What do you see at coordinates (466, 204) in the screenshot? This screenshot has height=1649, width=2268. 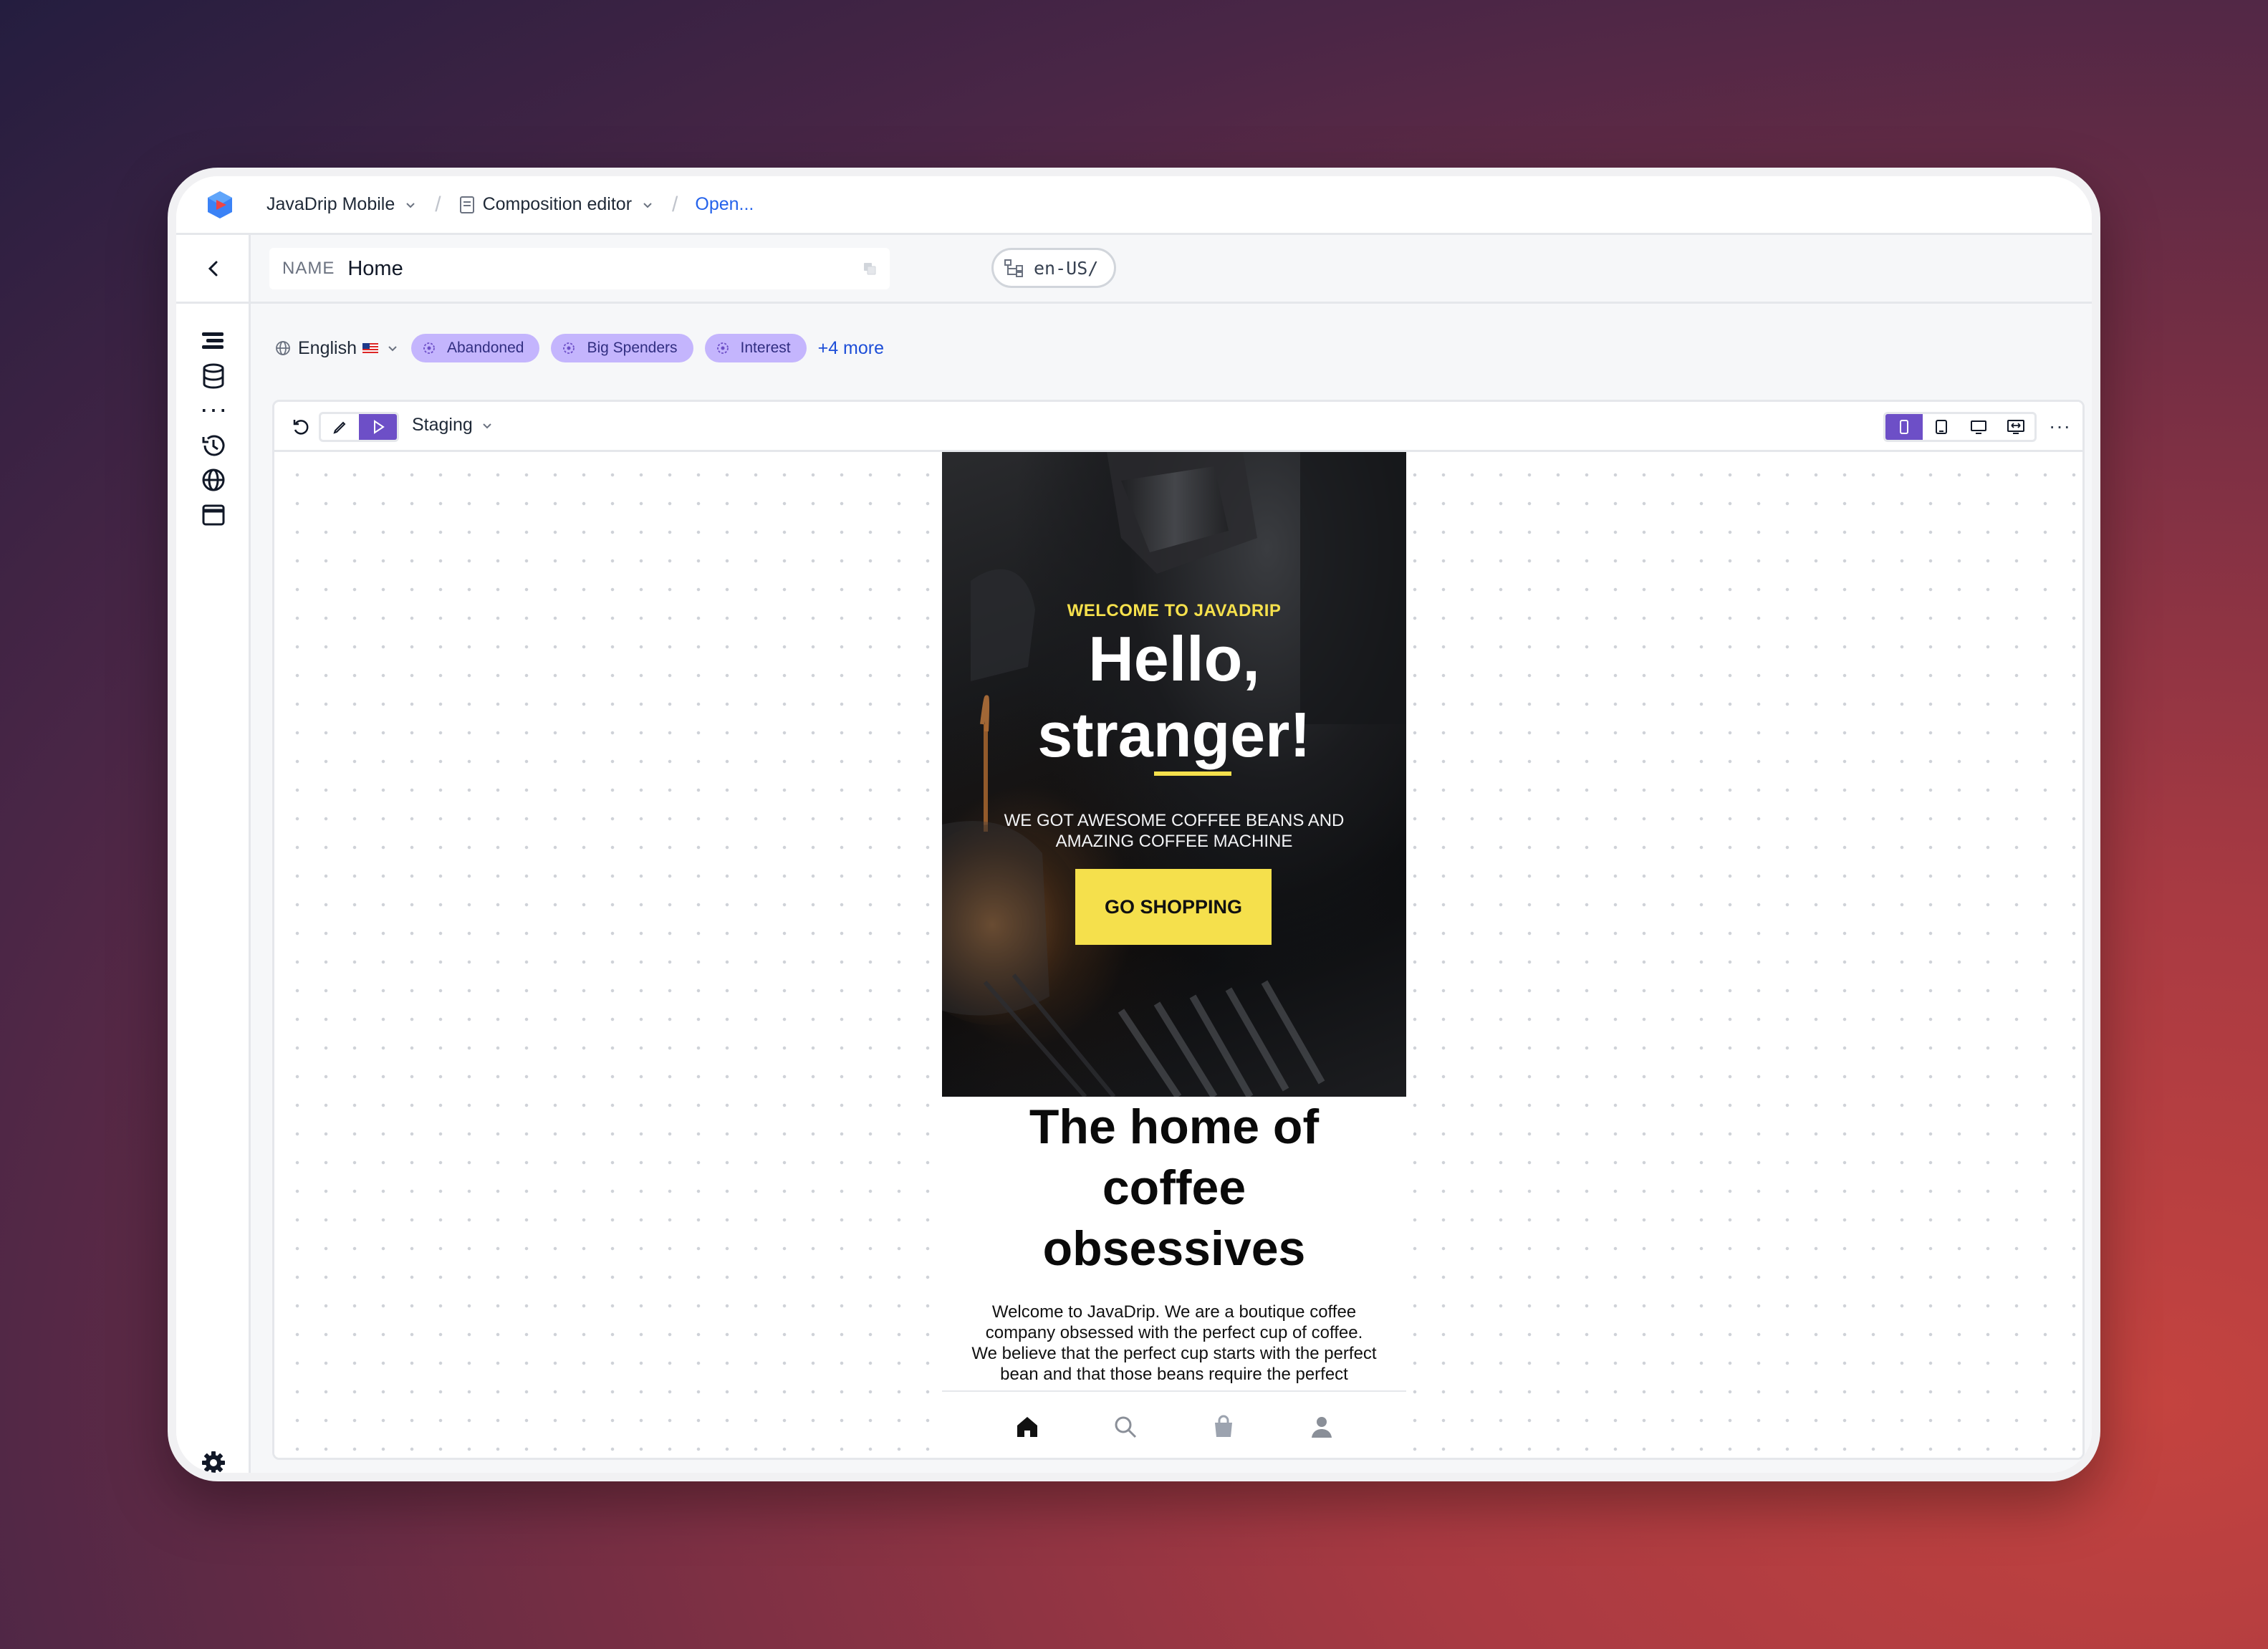 I see `document-icon` at bounding box center [466, 204].